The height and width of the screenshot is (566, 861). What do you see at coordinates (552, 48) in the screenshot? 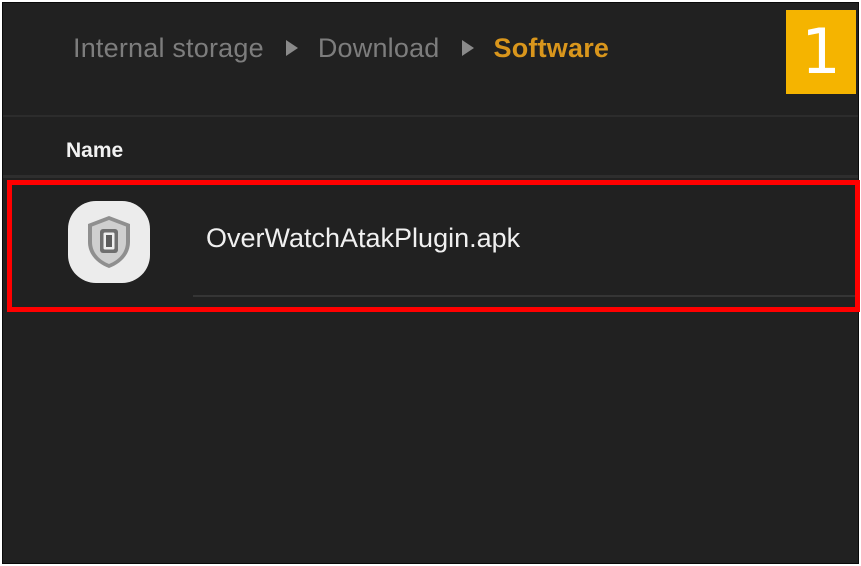
I see `breadcrumb-software: Software` at bounding box center [552, 48].